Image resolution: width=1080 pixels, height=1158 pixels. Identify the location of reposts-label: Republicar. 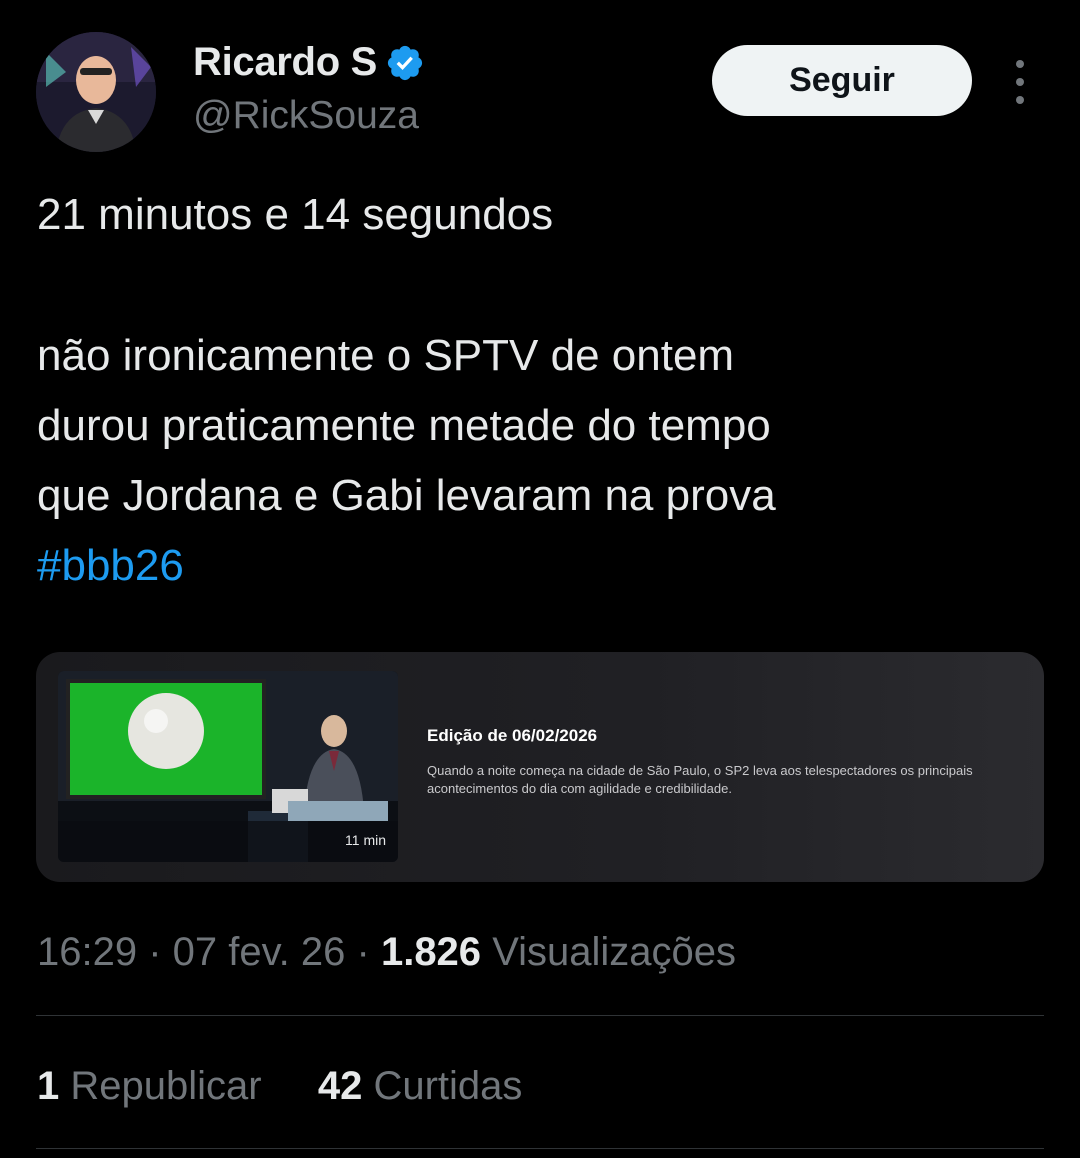
(166, 1086).